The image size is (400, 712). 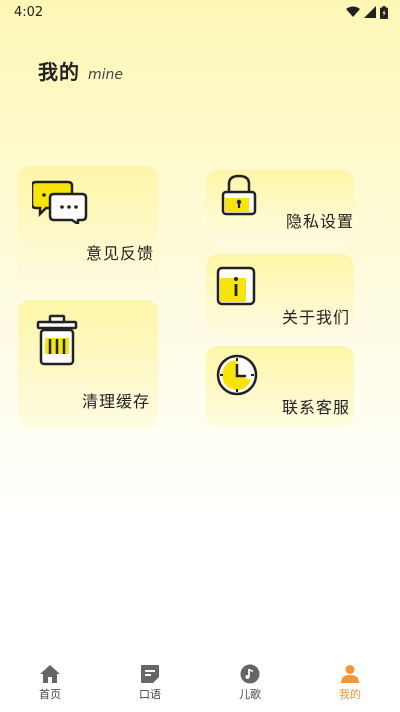 What do you see at coordinates (239, 195) in the screenshot?
I see `lock-icon` at bounding box center [239, 195].